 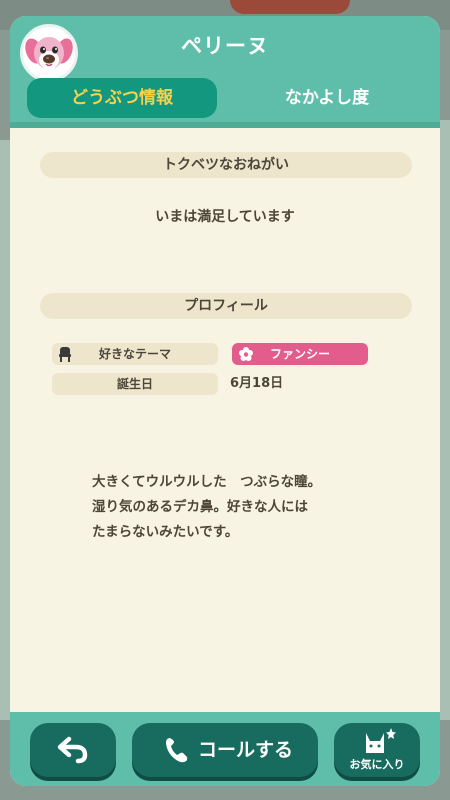 I want to click on theme-value-badge: ファンシー, so click(x=300, y=354).